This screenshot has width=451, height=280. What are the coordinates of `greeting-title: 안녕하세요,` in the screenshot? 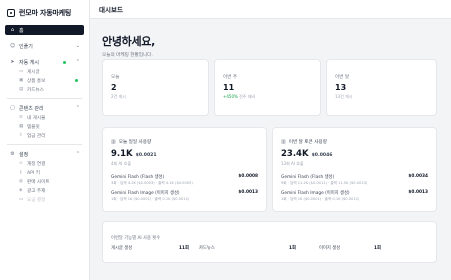 It's located at (128, 41).